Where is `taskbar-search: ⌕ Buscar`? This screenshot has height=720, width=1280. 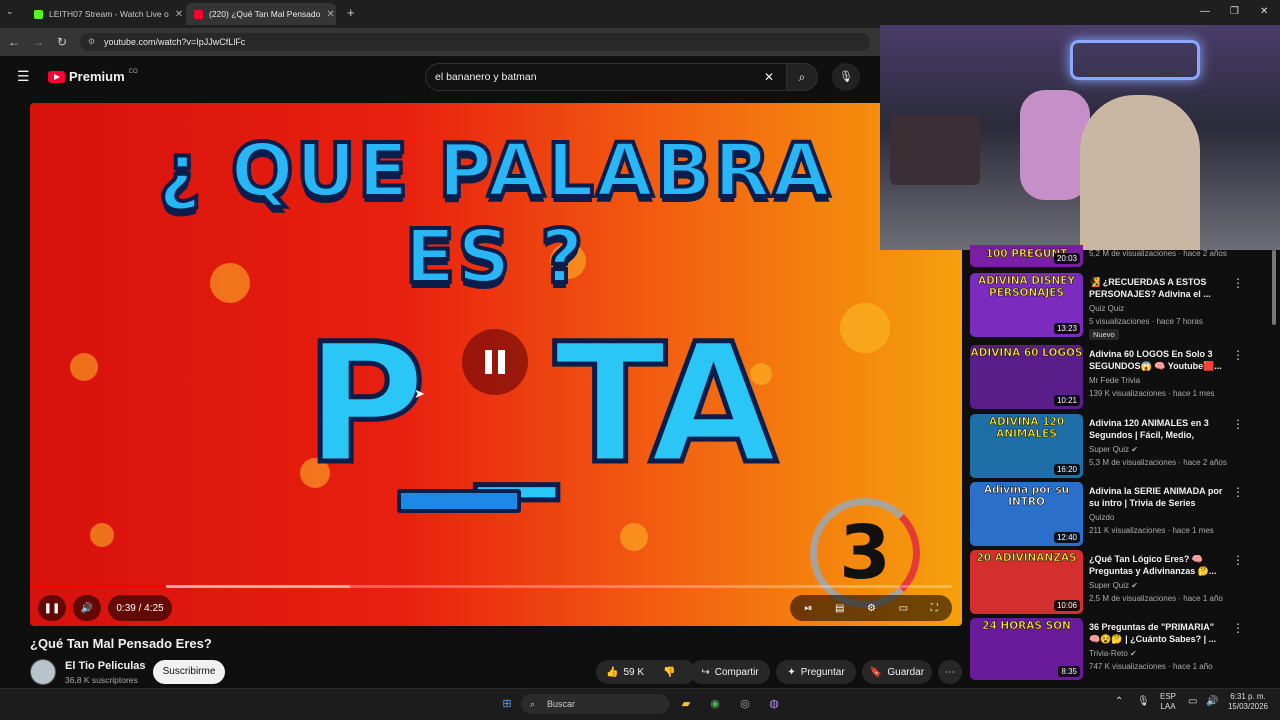
taskbar-search: ⌕ Buscar is located at coordinates (595, 704).